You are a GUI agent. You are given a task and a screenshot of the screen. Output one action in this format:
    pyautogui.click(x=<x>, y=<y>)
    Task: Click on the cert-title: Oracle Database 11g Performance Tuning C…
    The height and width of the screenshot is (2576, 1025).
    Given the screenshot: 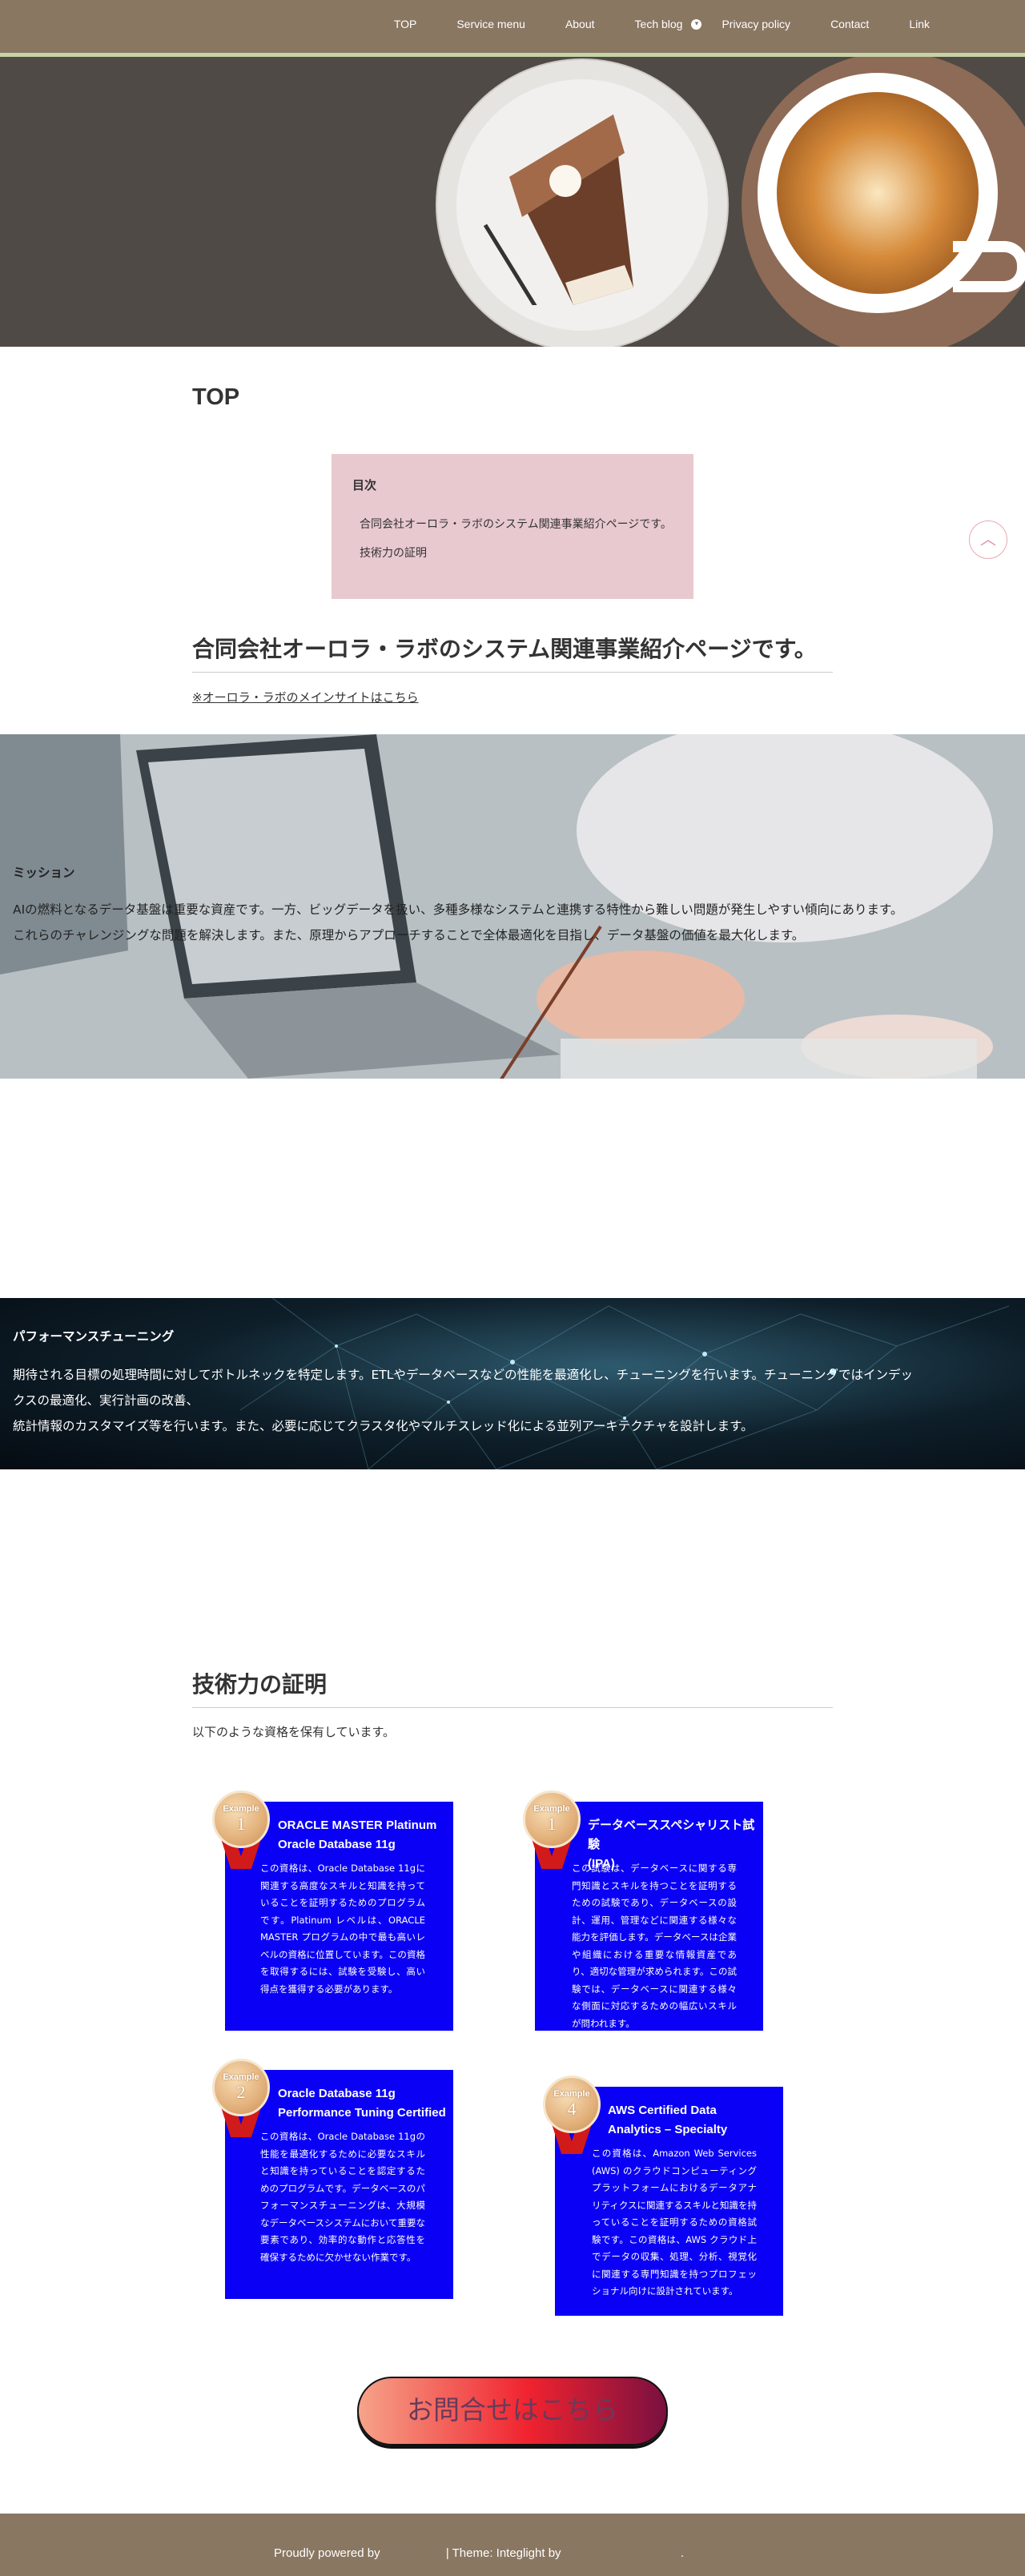 What is the action you would take?
    pyautogui.click(x=362, y=2103)
    